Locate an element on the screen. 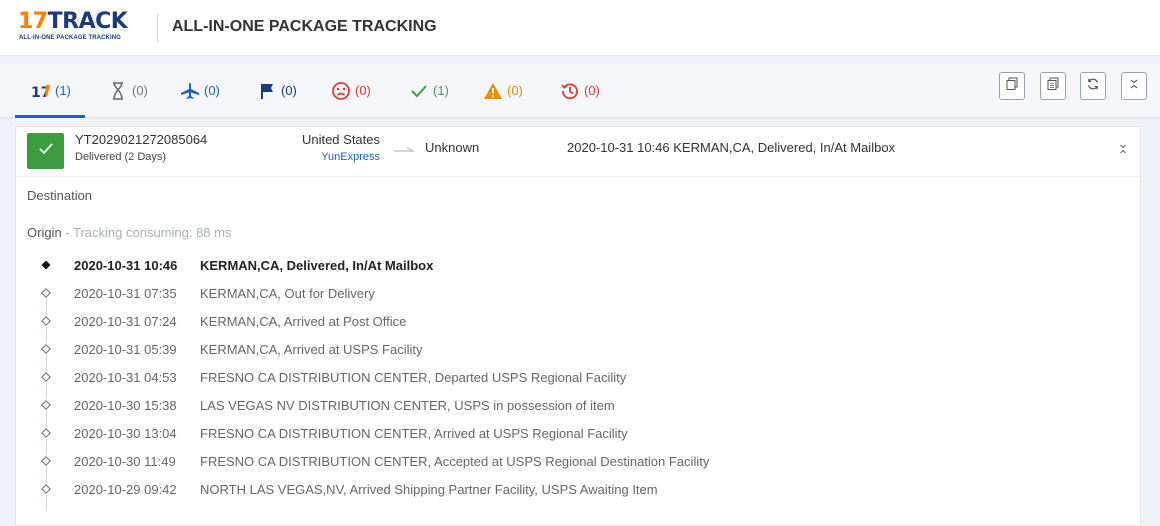 Image resolution: width=1160 pixels, height=526 pixels. tab-undelivered: (0) is located at coordinates (351, 90).